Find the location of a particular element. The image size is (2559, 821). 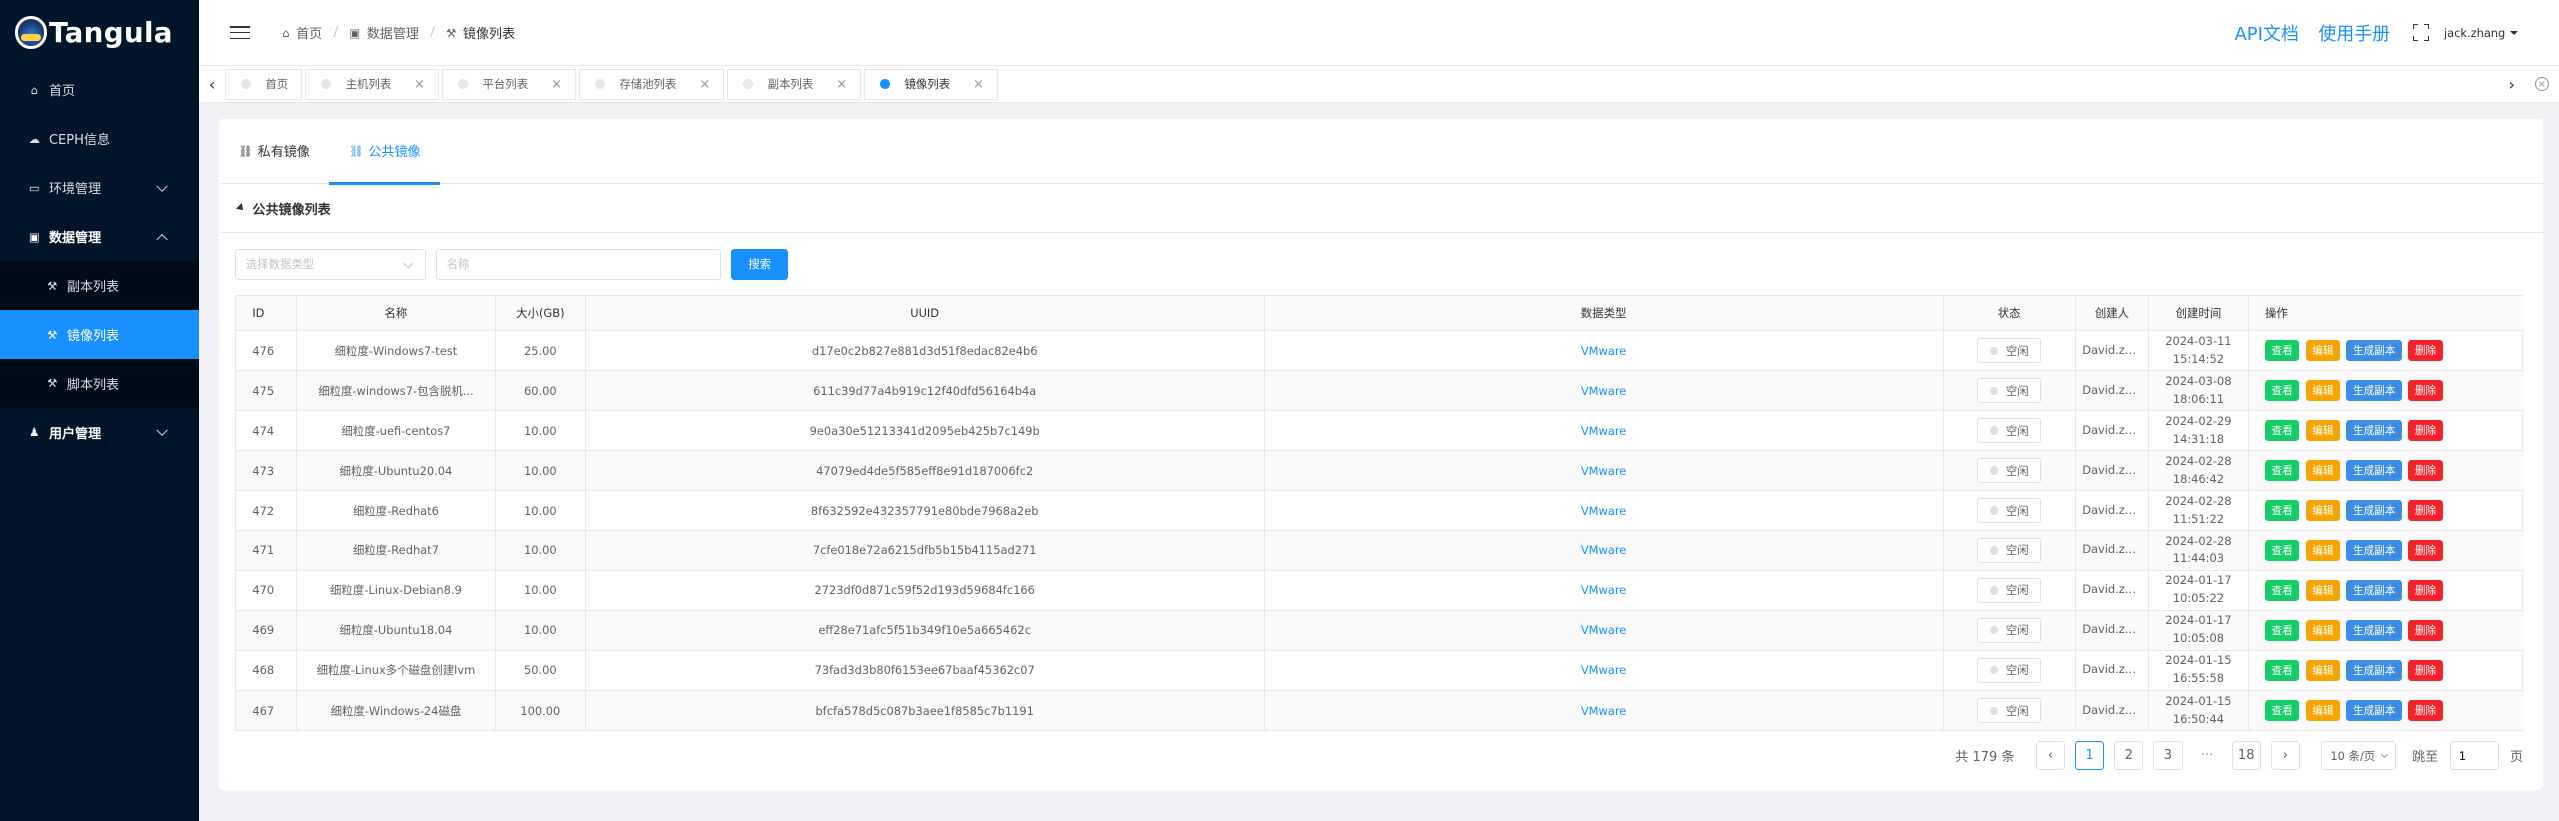

menu-toggle-icon is located at coordinates (240, 32).